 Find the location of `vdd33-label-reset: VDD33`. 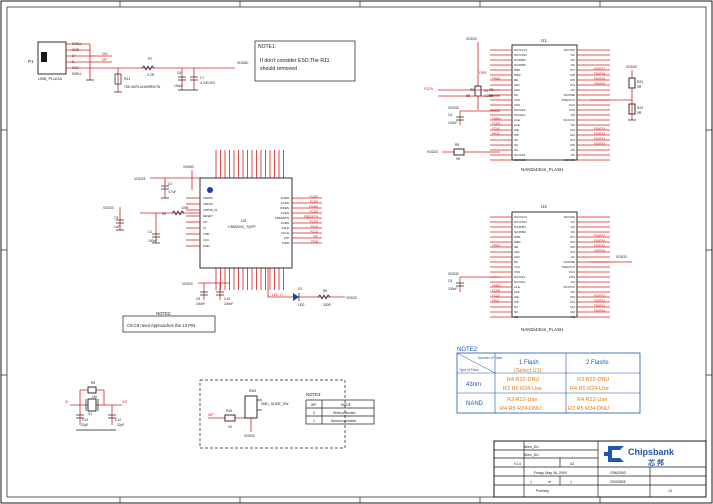

vdd33-label-reset: VDD33 is located at coordinates (108, 208).